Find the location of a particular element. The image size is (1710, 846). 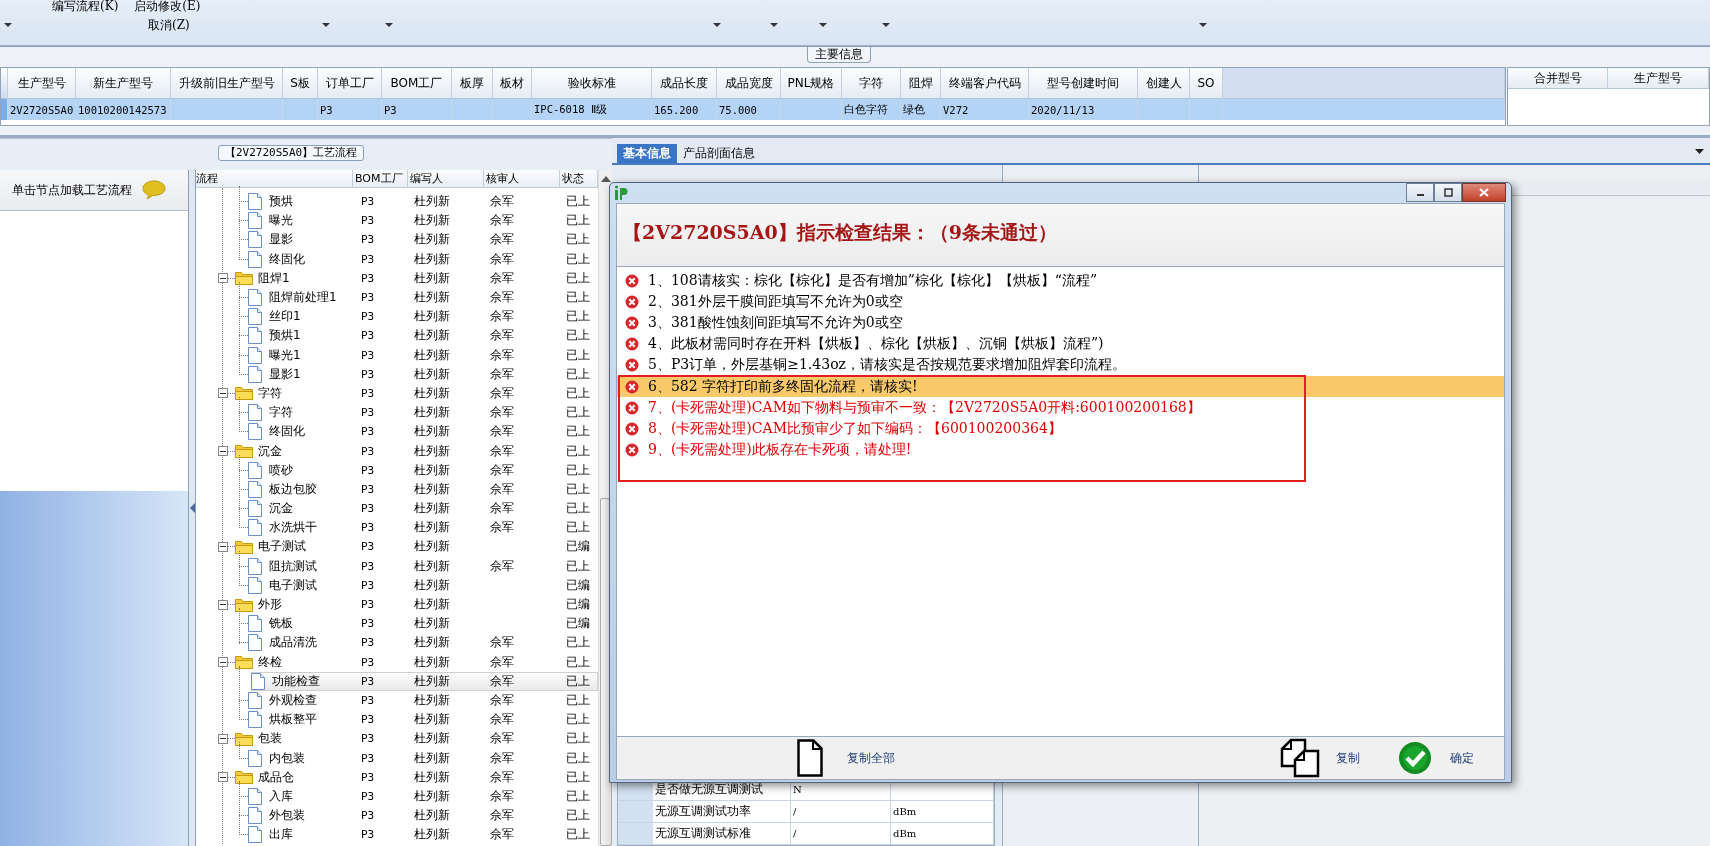

result-item: 9、(卡死需处理)此板存在卡死项，请处理! is located at coordinates (1060, 450).